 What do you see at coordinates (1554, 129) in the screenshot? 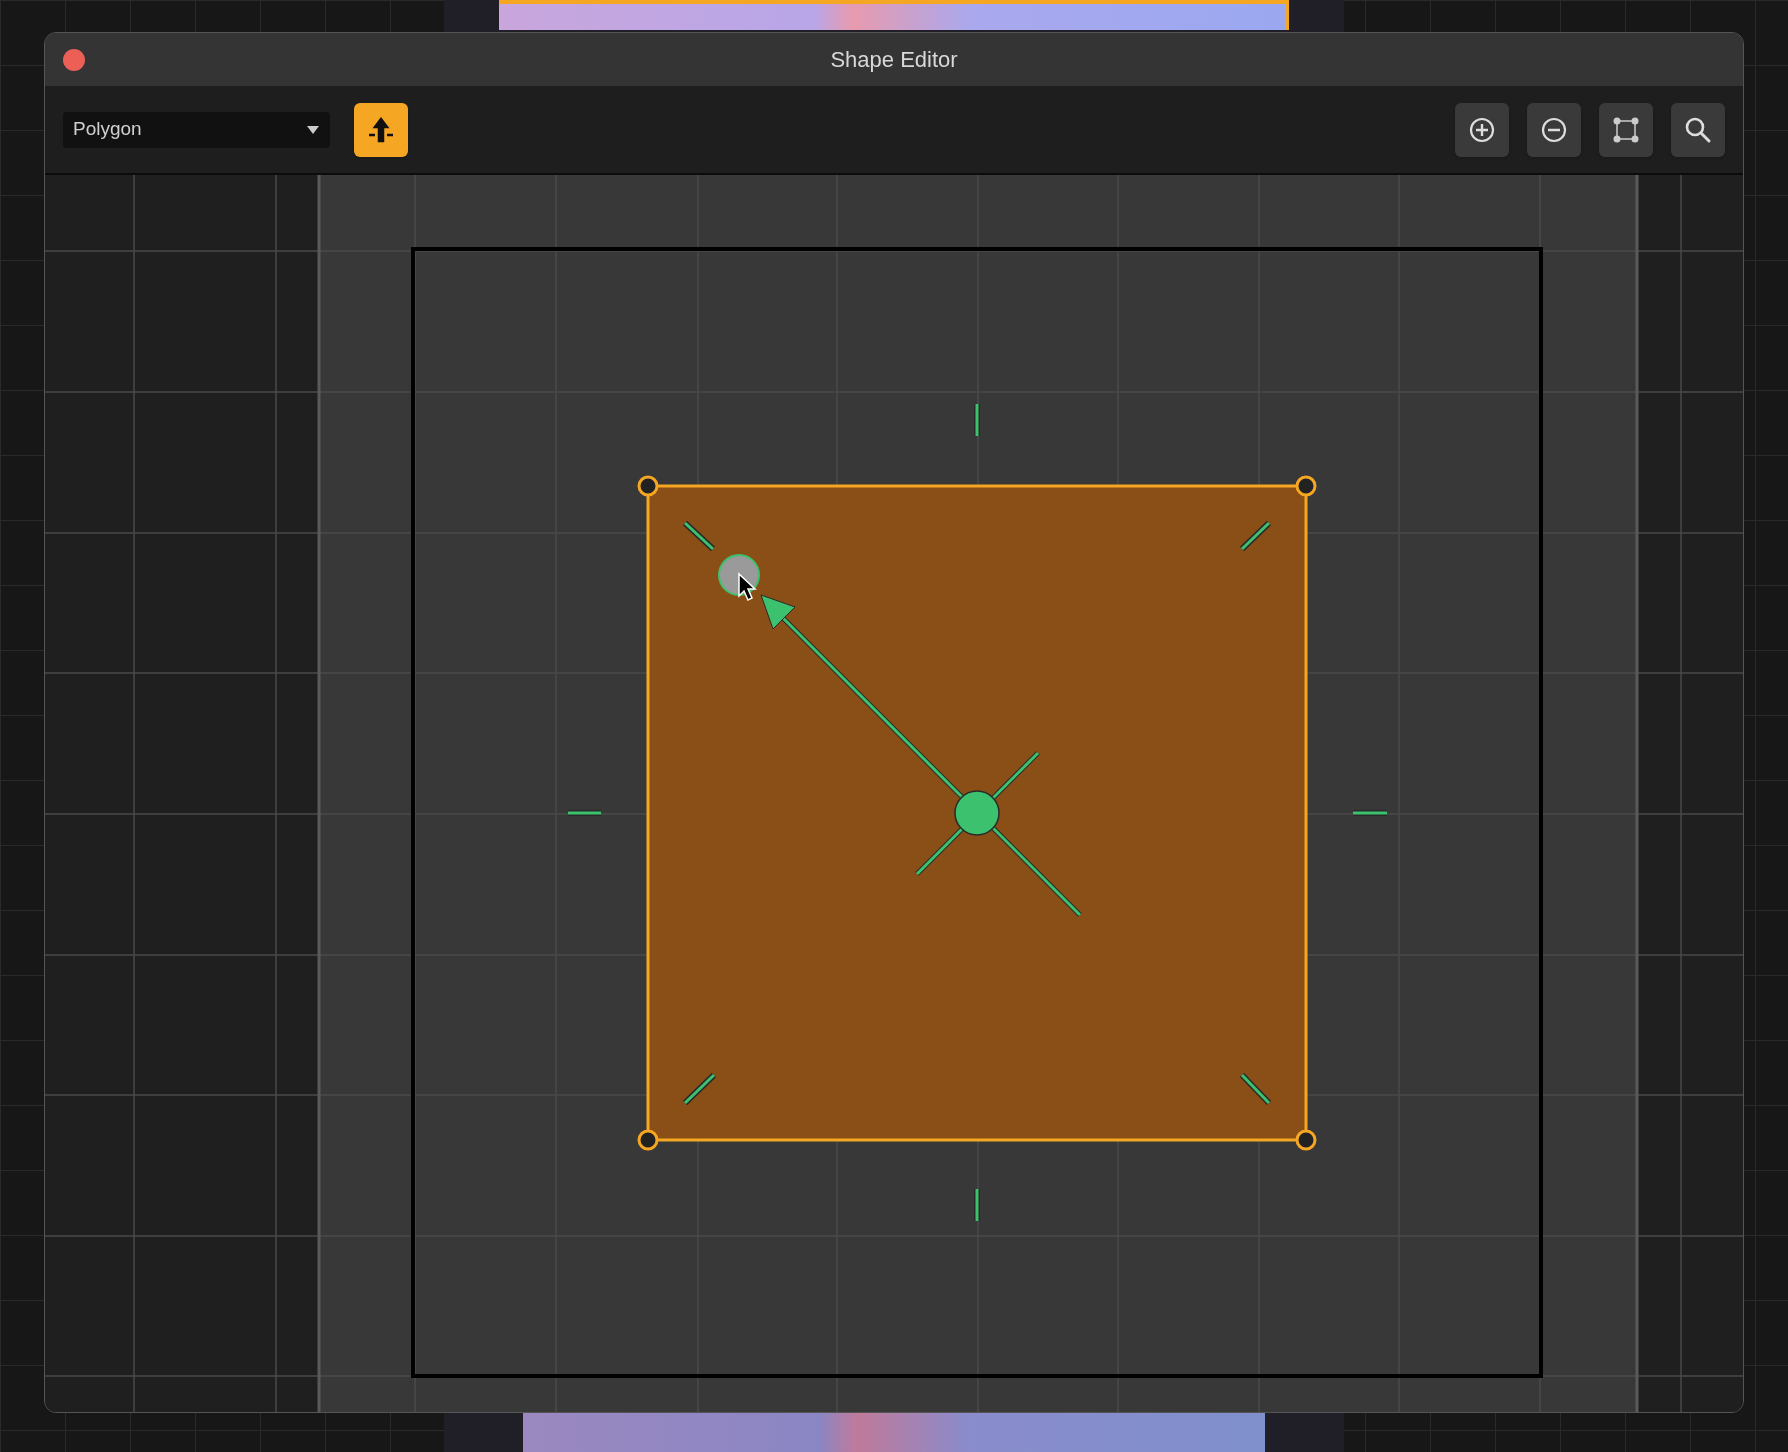
I see `zoom-out-icon` at bounding box center [1554, 129].